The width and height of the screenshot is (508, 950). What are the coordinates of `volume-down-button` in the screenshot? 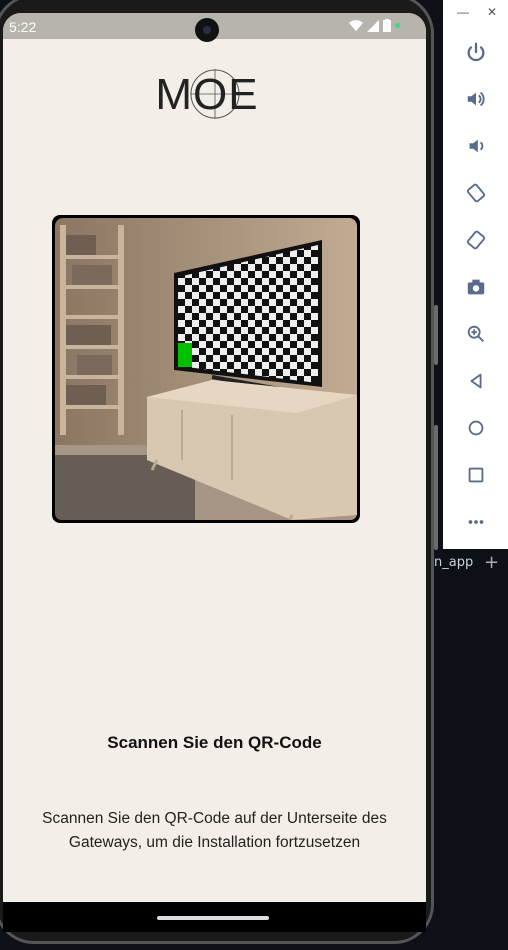 It's located at (476, 146).